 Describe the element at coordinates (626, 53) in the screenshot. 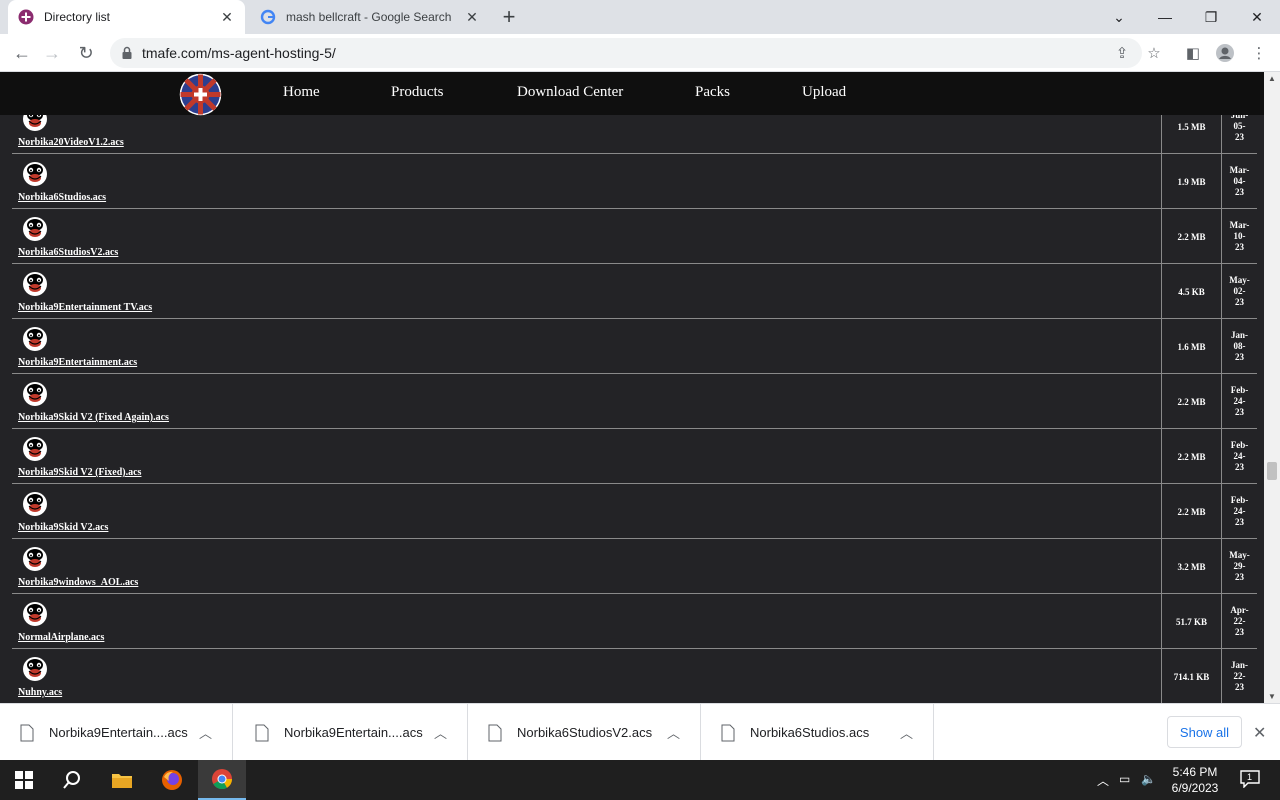

I see `address-bar: tmafe.com/ms-agent-hosting-5/` at that location.